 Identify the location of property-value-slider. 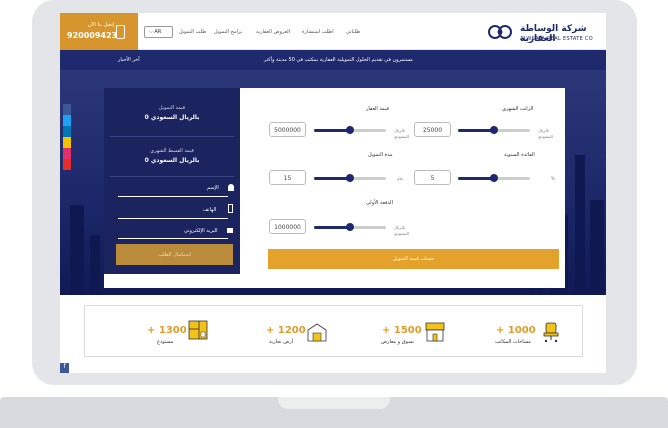
(350, 130).